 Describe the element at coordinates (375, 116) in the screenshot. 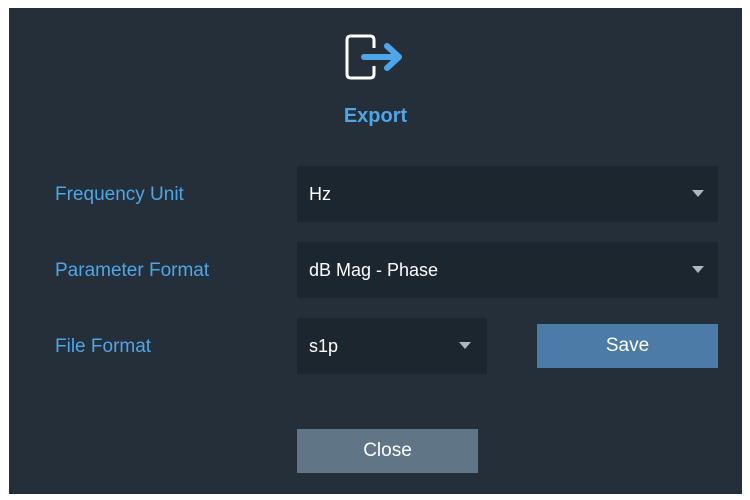

I see `dialog-title: Export` at that location.